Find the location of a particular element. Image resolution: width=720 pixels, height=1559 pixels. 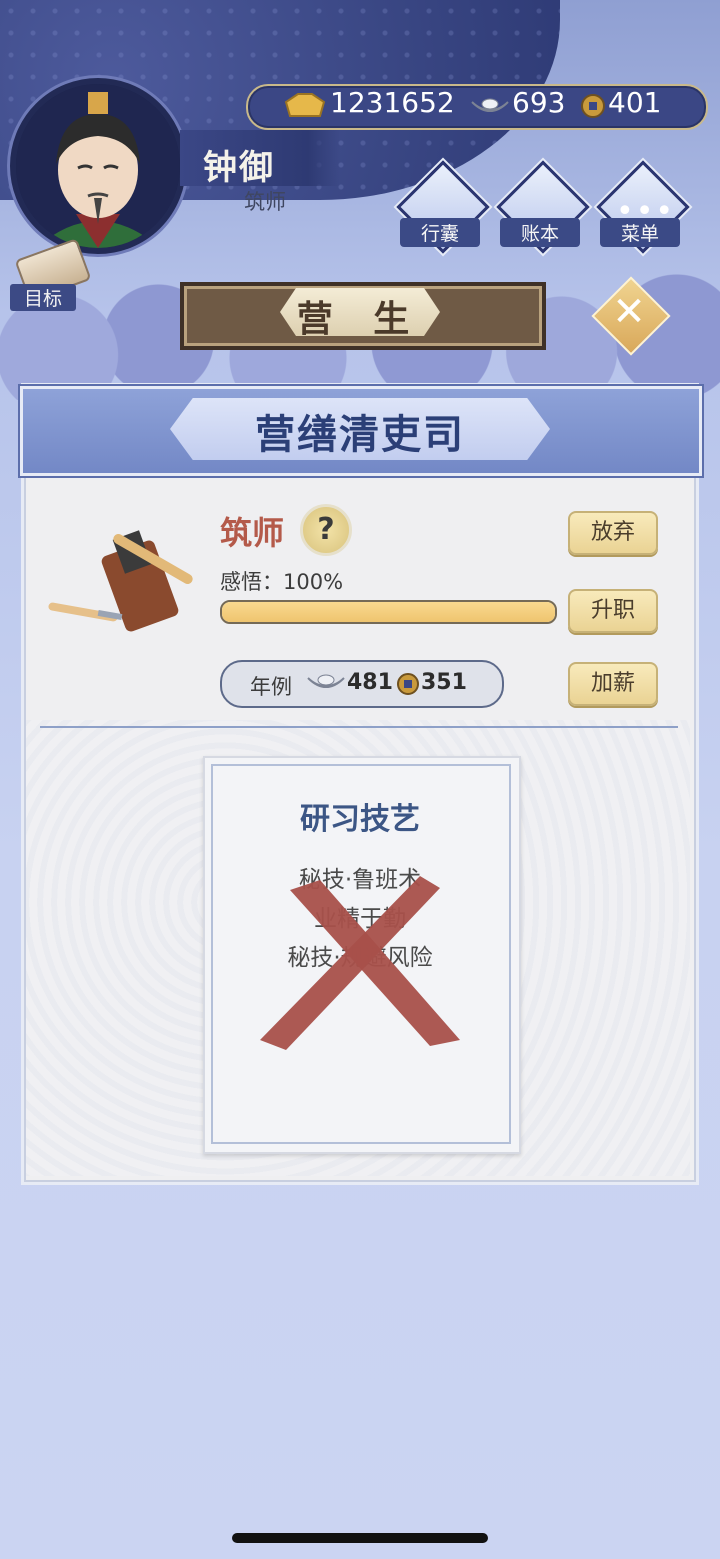

section-title: 营 生 is located at coordinates (360, 319).